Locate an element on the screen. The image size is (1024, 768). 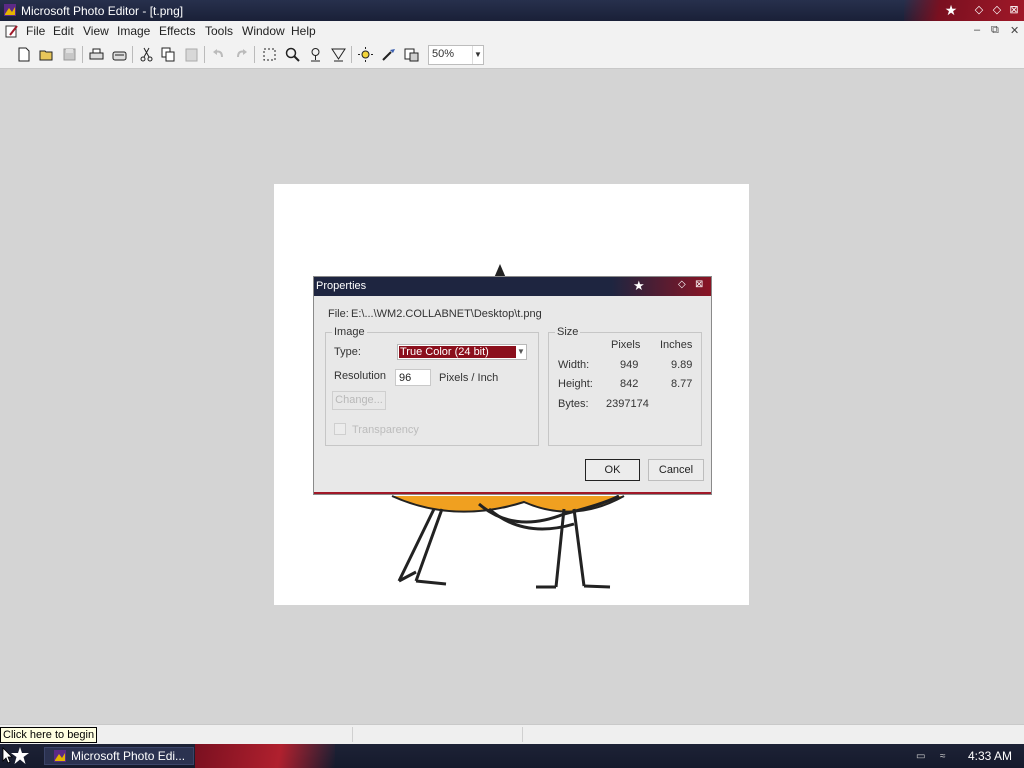
bytes-label: Bytes: is located at coordinates (573, 404).